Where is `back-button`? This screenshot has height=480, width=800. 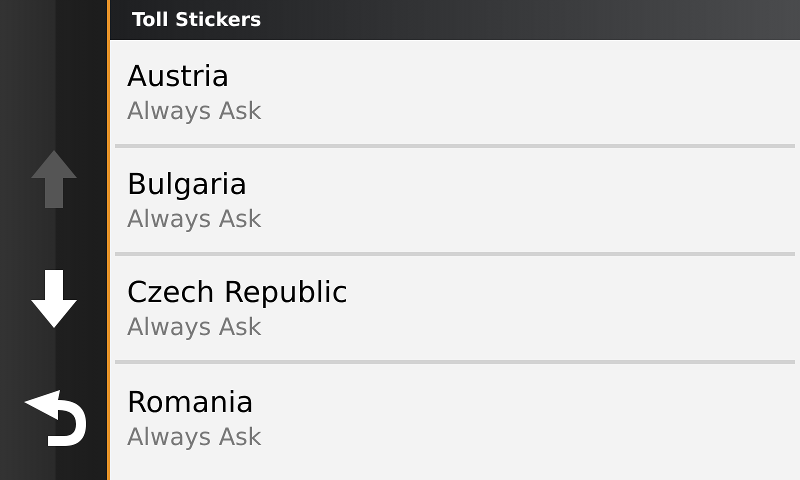
back-button is located at coordinates (55, 418).